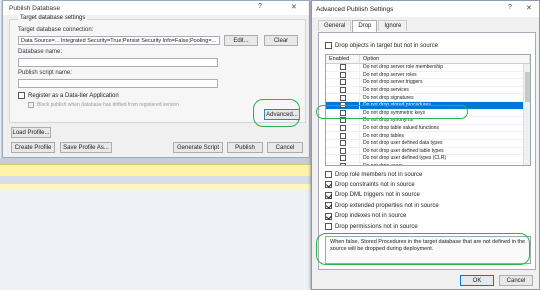 The width and height of the screenshot is (540, 290). I want to click on list-item: Drop permissions not in source, so click(371, 226).